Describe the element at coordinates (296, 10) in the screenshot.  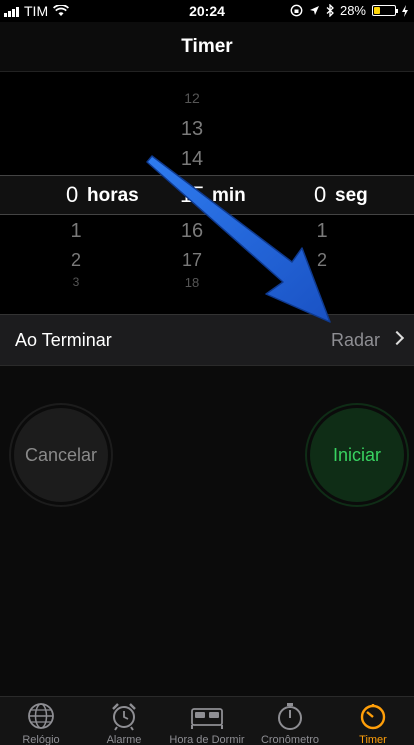
I see `rotation-lock-icon` at that location.